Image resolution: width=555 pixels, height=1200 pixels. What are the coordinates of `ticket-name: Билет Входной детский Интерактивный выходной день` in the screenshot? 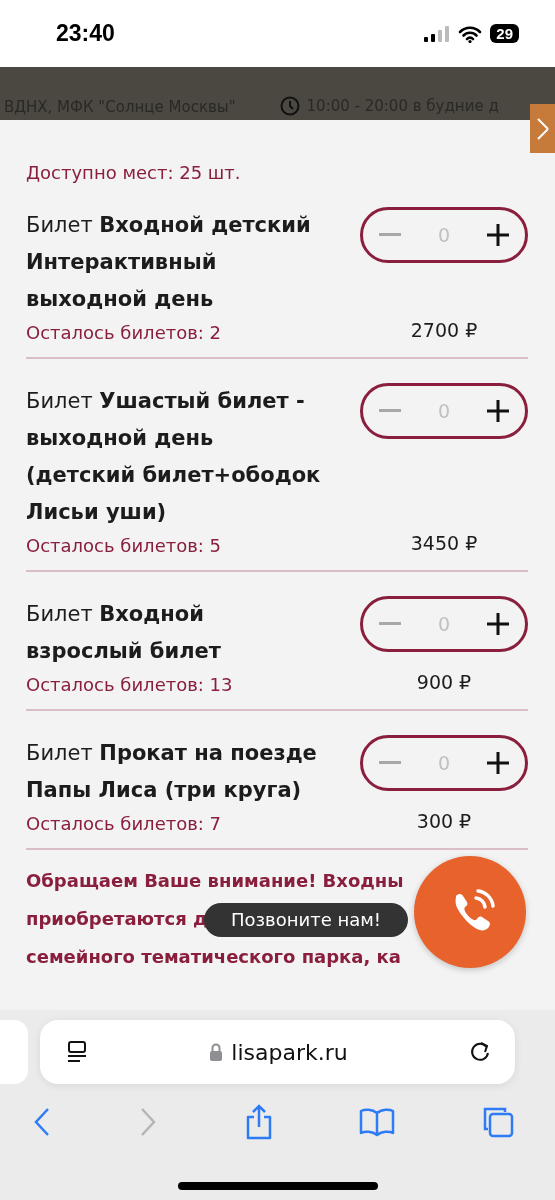 It's located at (169, 262).